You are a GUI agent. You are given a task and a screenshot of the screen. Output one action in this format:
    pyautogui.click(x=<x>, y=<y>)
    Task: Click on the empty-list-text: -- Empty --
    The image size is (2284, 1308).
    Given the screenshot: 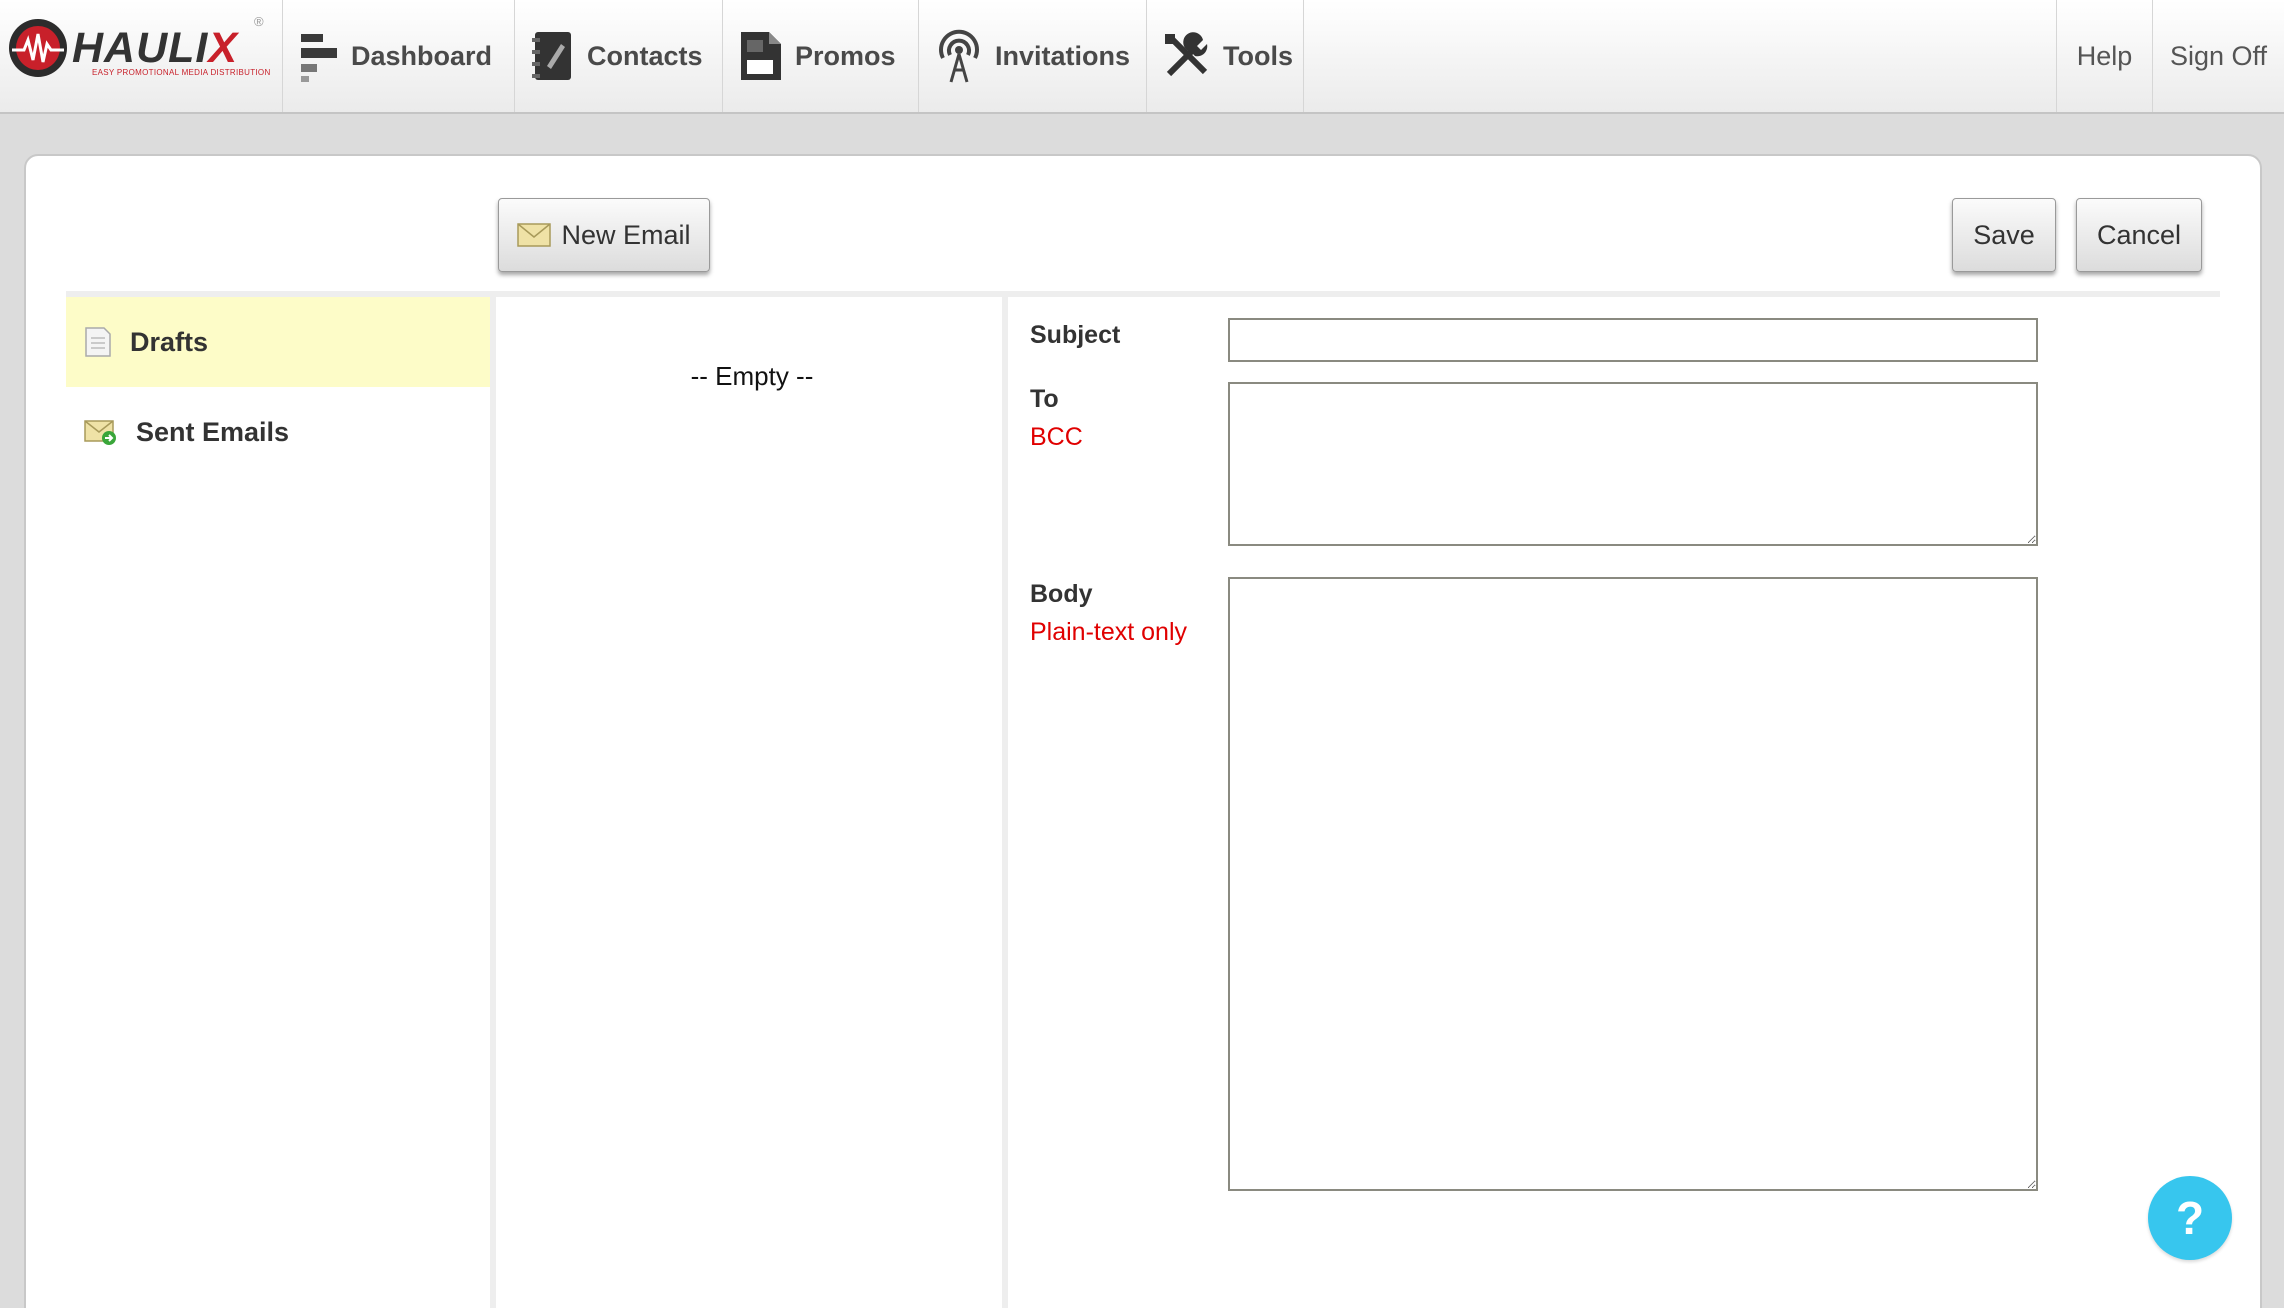 What is the action you would take?
    pyautogui.click(x=752, y=376)
    